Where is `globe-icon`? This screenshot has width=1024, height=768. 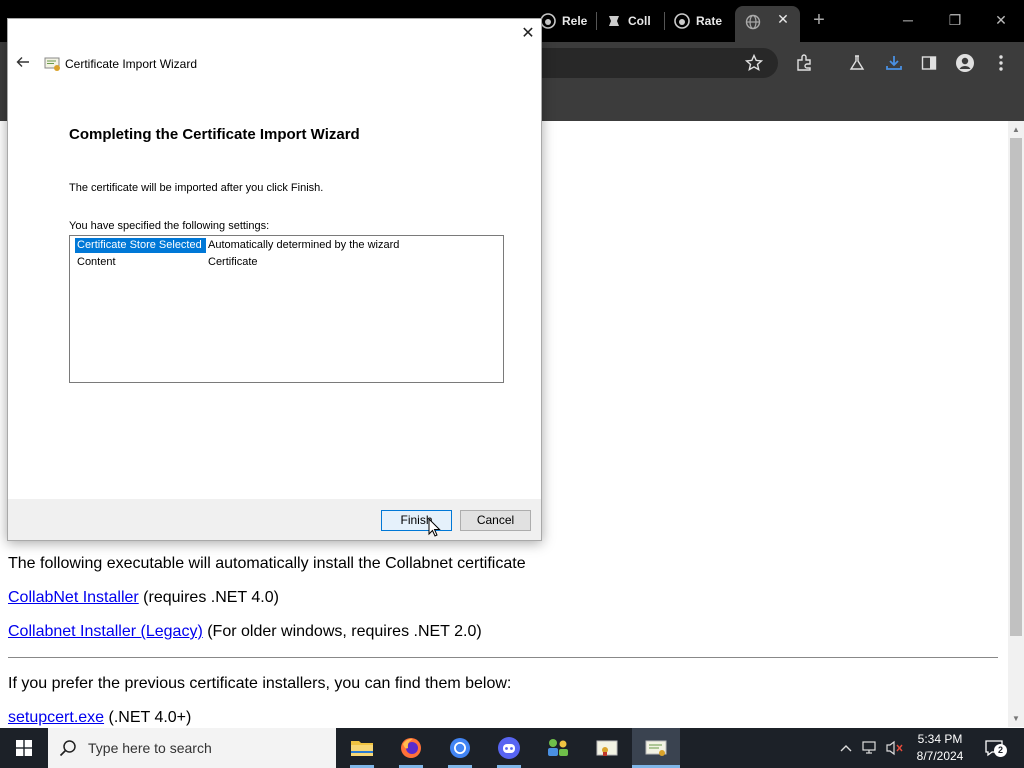
globe-icon is located at coordinates (753, 24).